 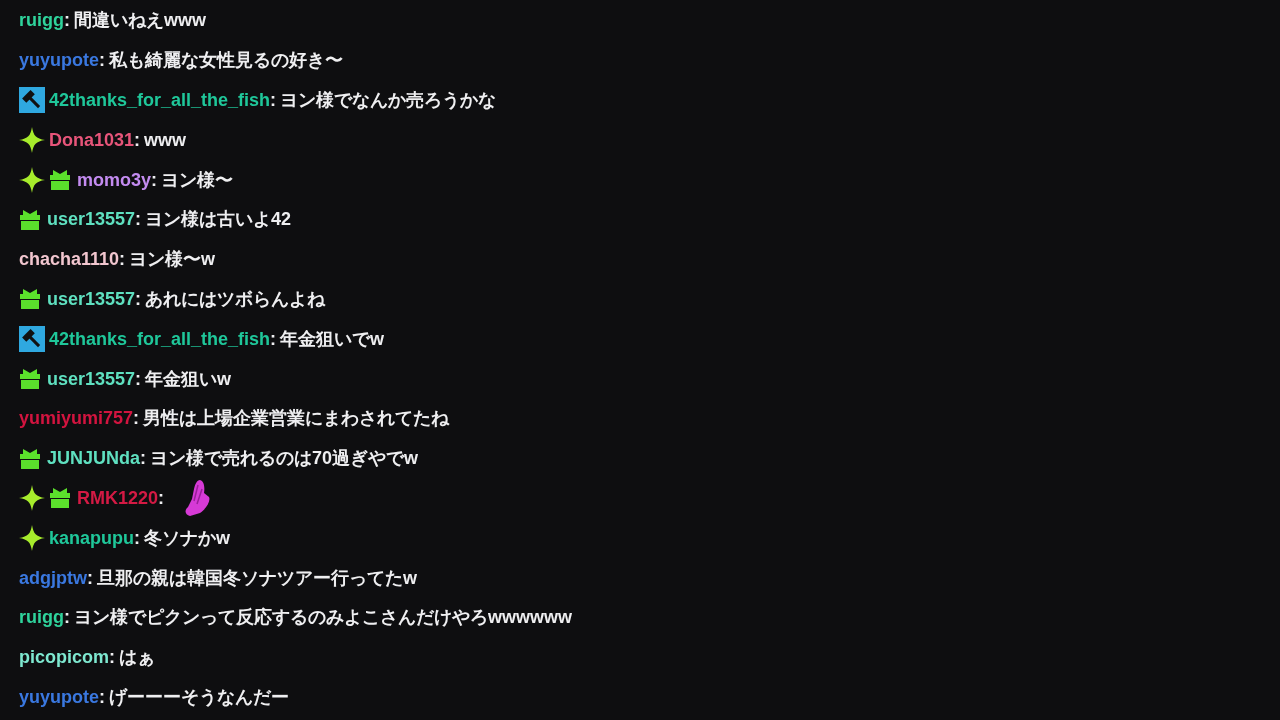 What do you see at coordinates (188, 379) in the screenshot?
I see `message-text: 年金狙いw` at bounding box center [188, 379].